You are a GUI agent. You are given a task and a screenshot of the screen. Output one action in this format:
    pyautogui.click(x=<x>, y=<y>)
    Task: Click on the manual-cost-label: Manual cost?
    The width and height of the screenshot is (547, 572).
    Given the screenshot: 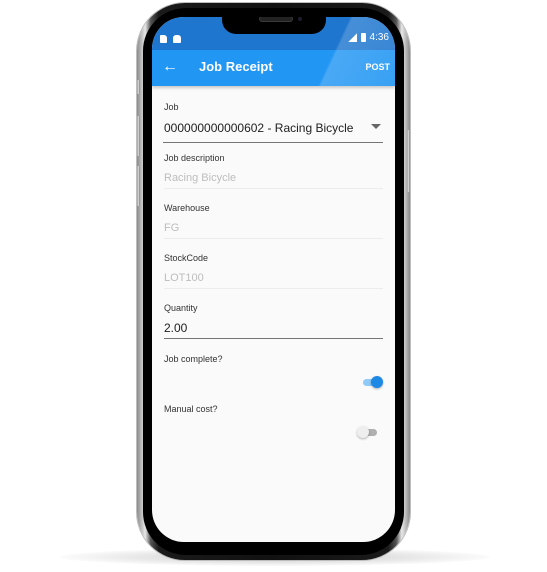 What is the action you would take?
    pyautogui.click(x=191, y=409)
    